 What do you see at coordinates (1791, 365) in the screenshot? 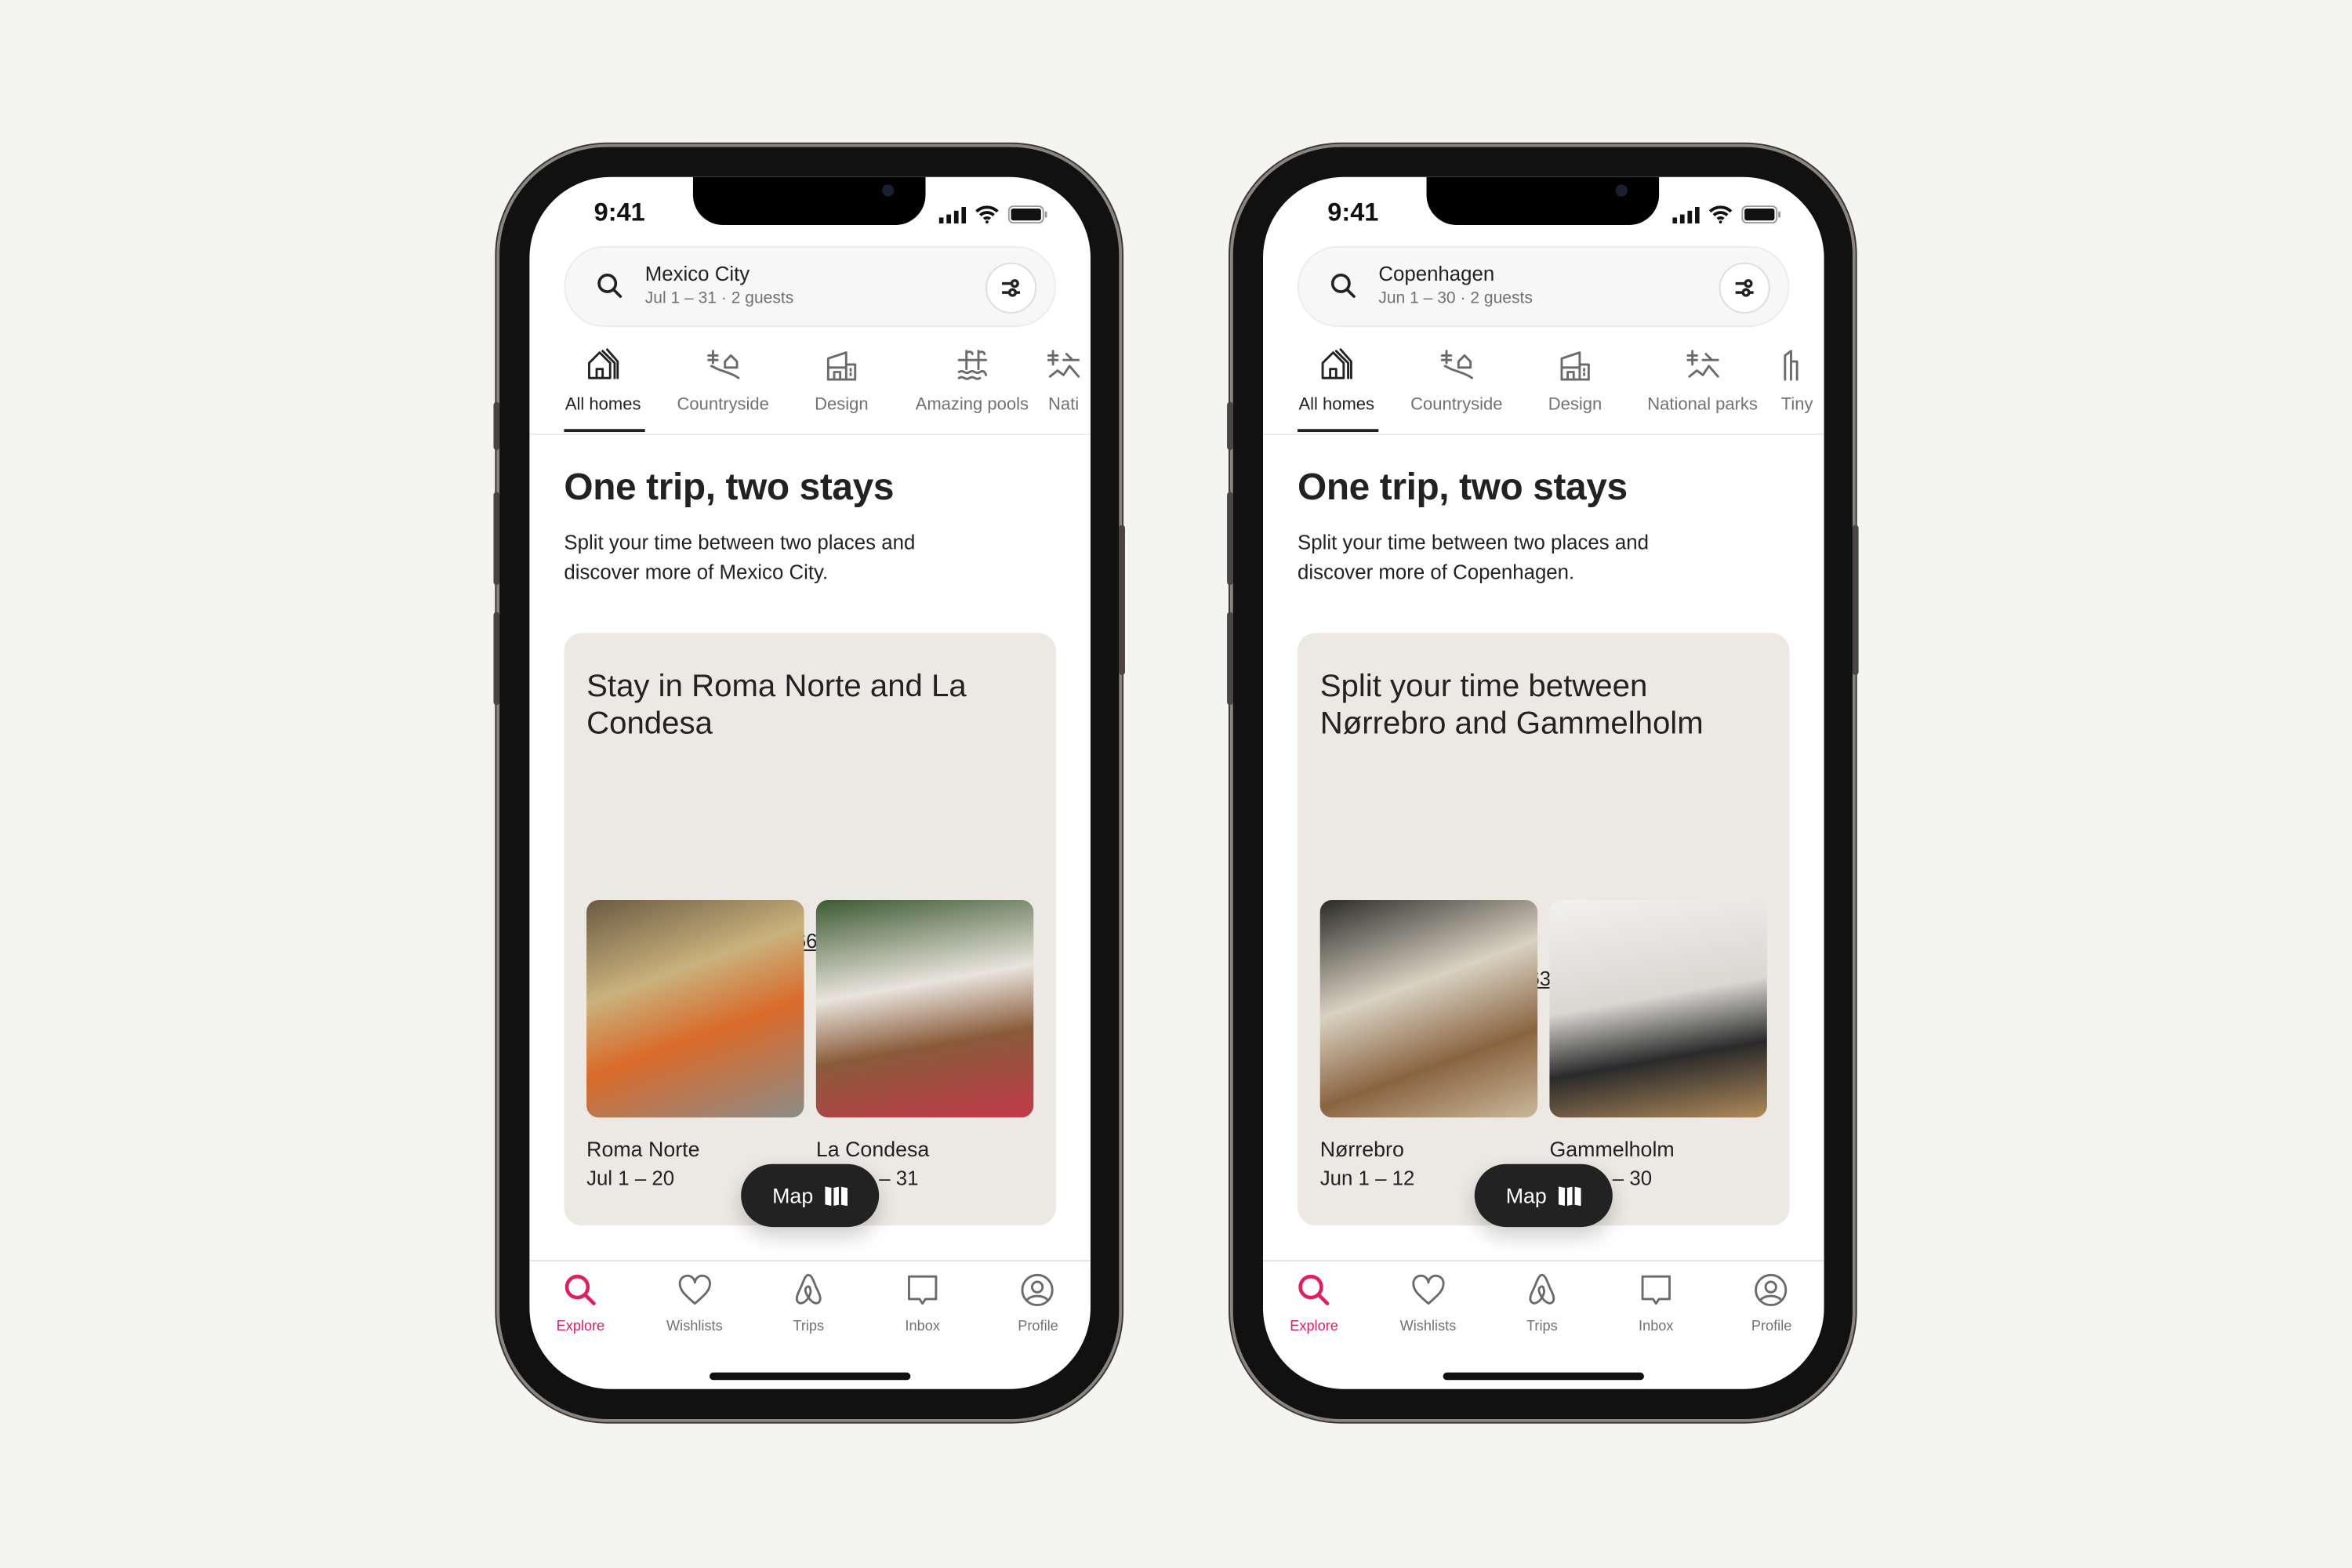
I see `tiny-home-icon` at bounding box center [1791, 365].